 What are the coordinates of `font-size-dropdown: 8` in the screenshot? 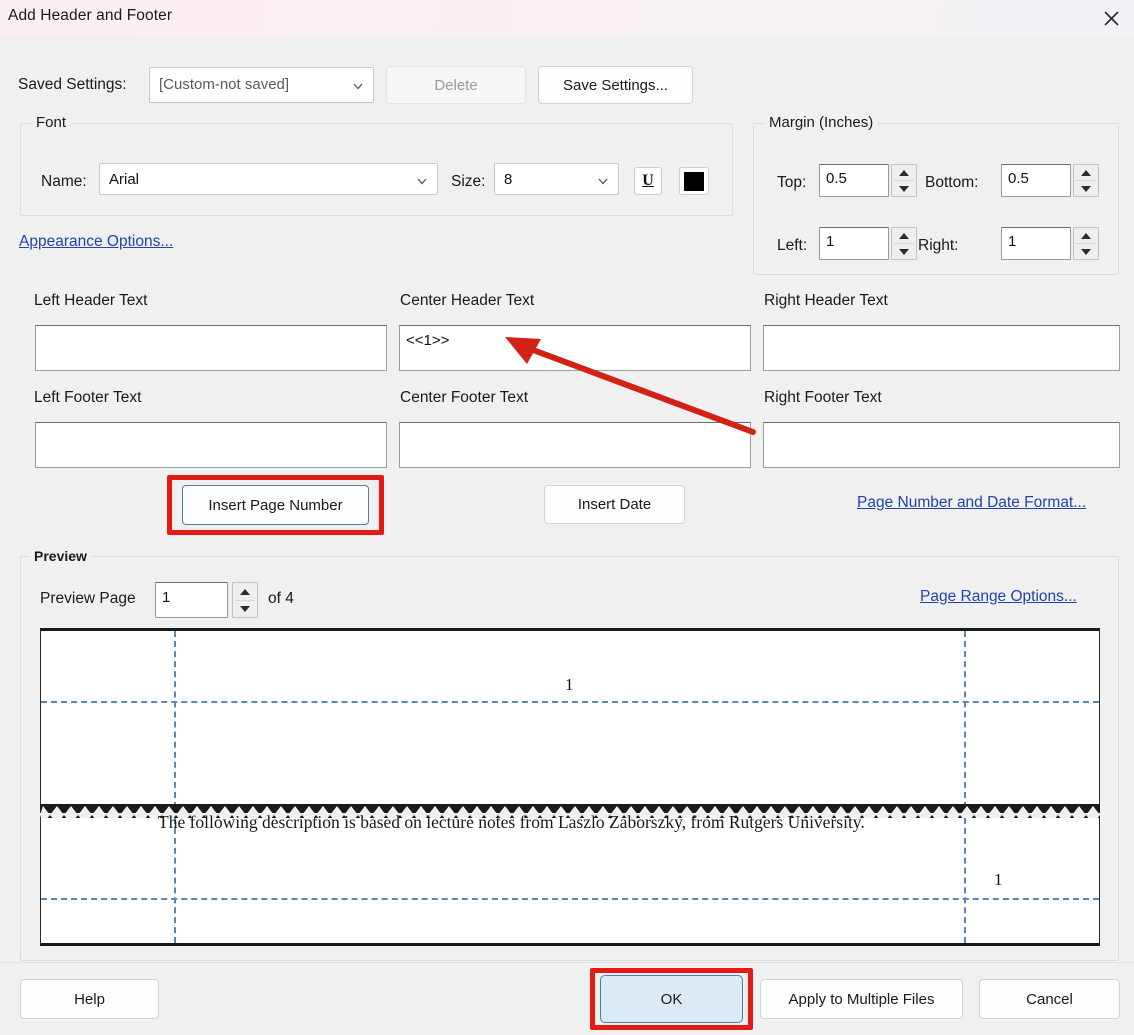 It's located at (556, 179).